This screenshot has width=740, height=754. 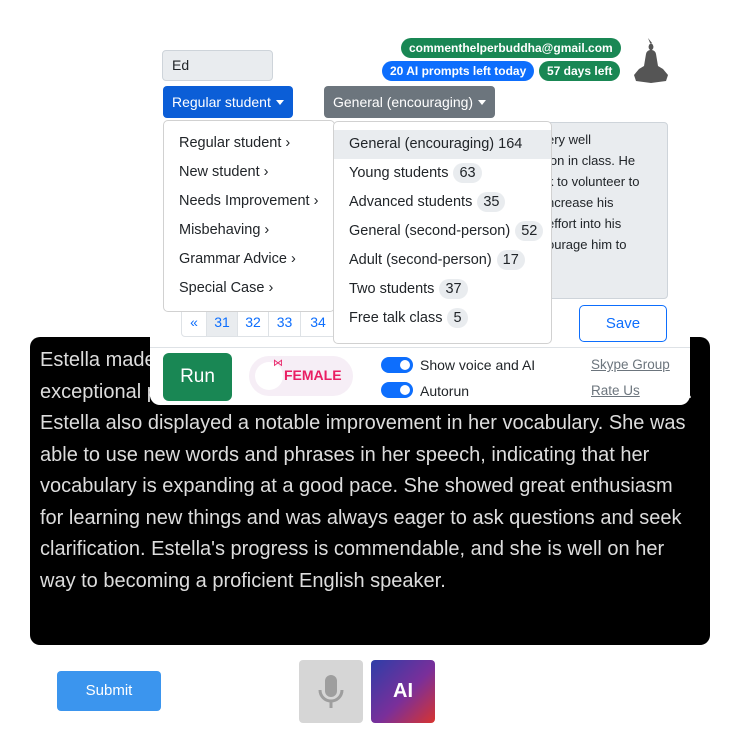 I want to click on menu-item-style: Two students 37, so click(x=442, y=289).